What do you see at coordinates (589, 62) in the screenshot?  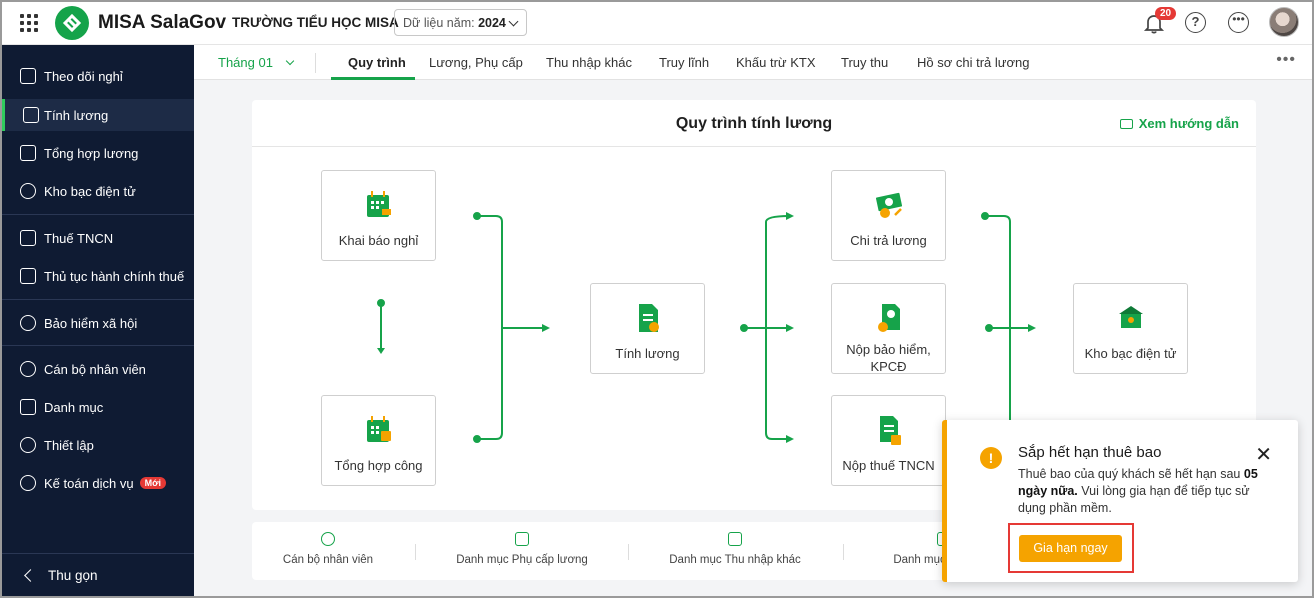 I see `tab-thu-nhap-khac: Thu nhập khác` at bounding box center [589, 62].